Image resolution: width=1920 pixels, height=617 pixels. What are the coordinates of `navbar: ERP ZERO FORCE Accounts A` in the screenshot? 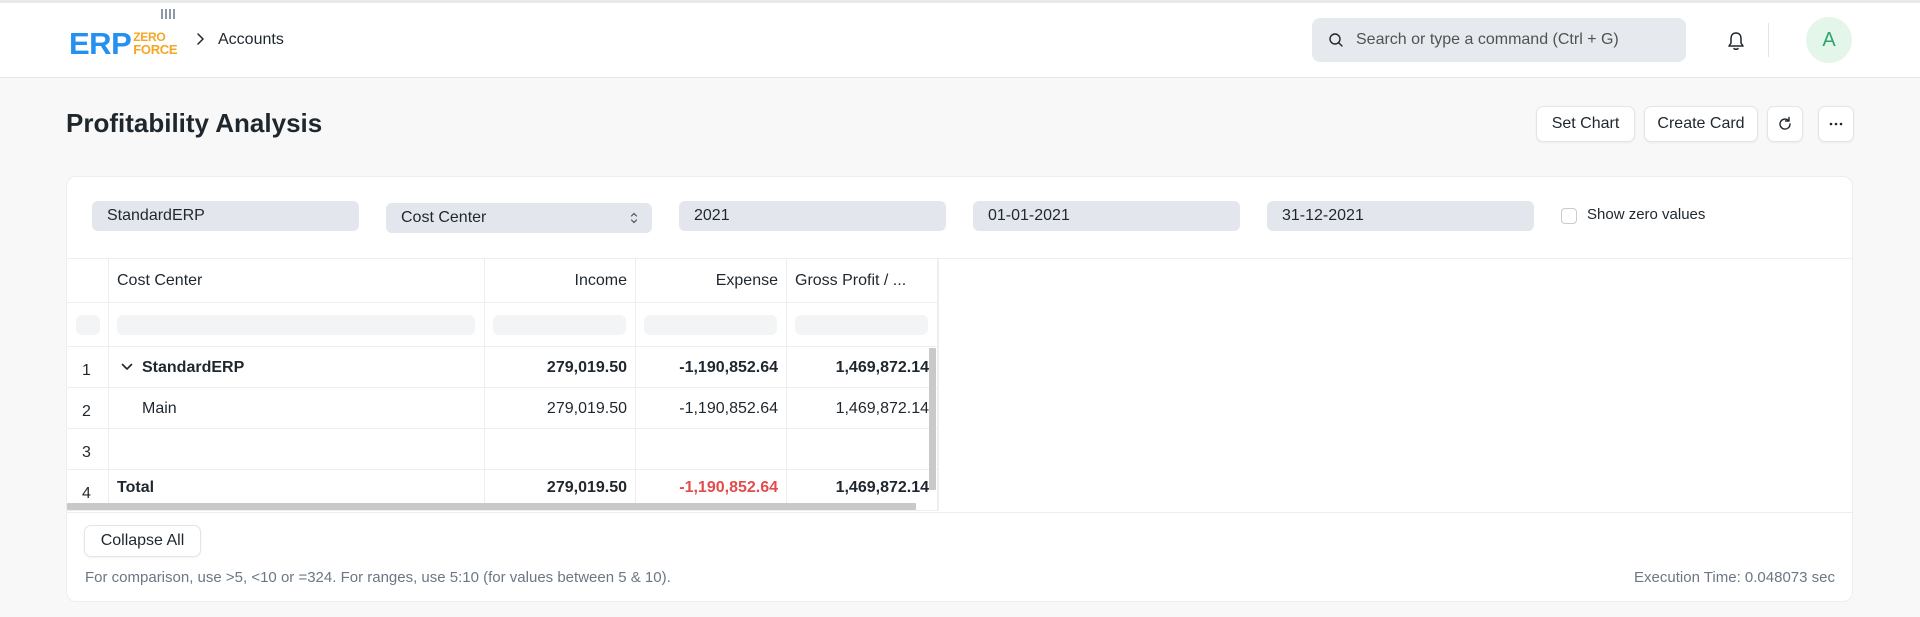 It's located at (960, 40).